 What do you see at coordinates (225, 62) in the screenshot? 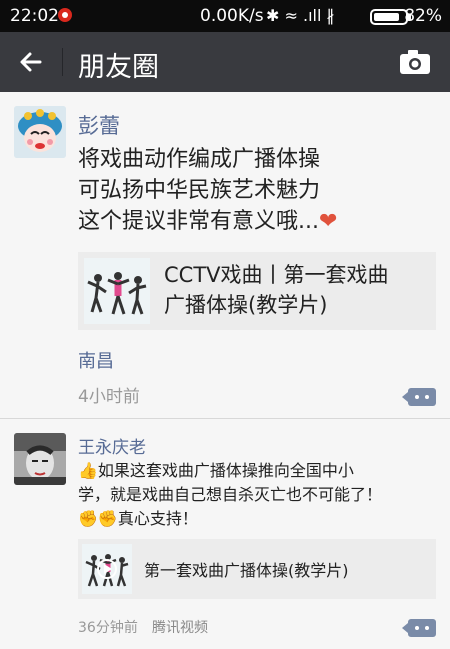
I see `title-bar: 朋友圈` at bounding box center [225, 62].